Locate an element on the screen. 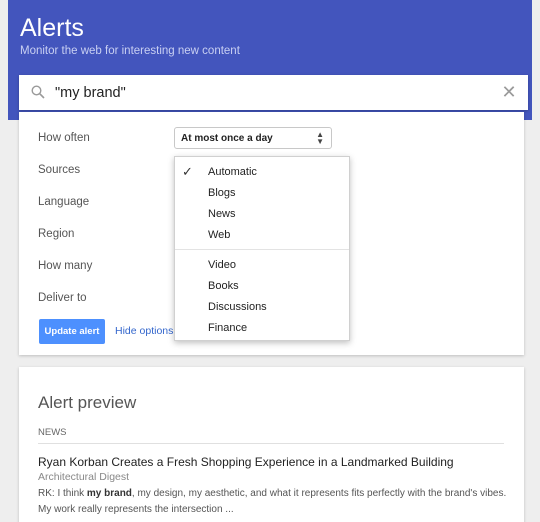  check-icon: ✓ is located at coordinates (187, 171).